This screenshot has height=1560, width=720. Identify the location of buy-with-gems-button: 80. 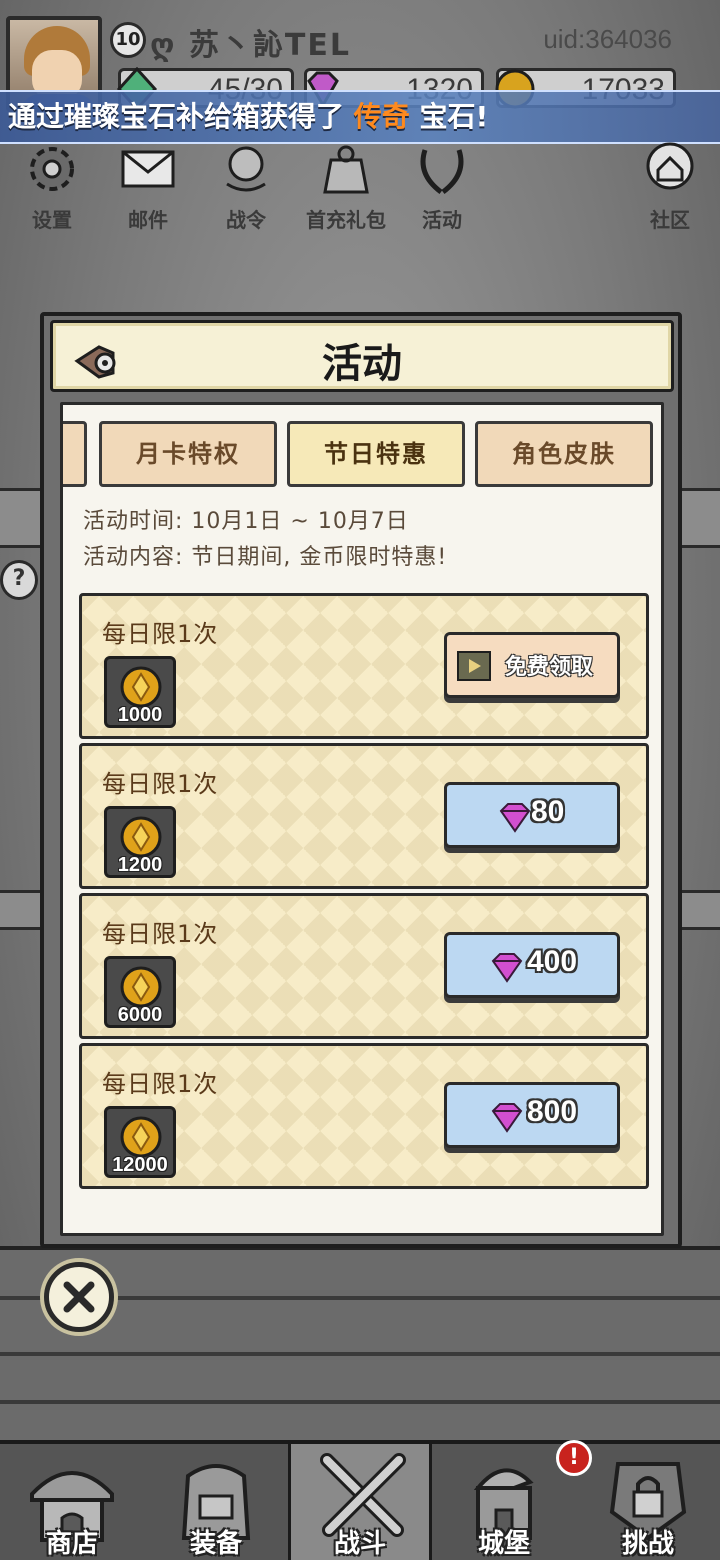
(532, 815).